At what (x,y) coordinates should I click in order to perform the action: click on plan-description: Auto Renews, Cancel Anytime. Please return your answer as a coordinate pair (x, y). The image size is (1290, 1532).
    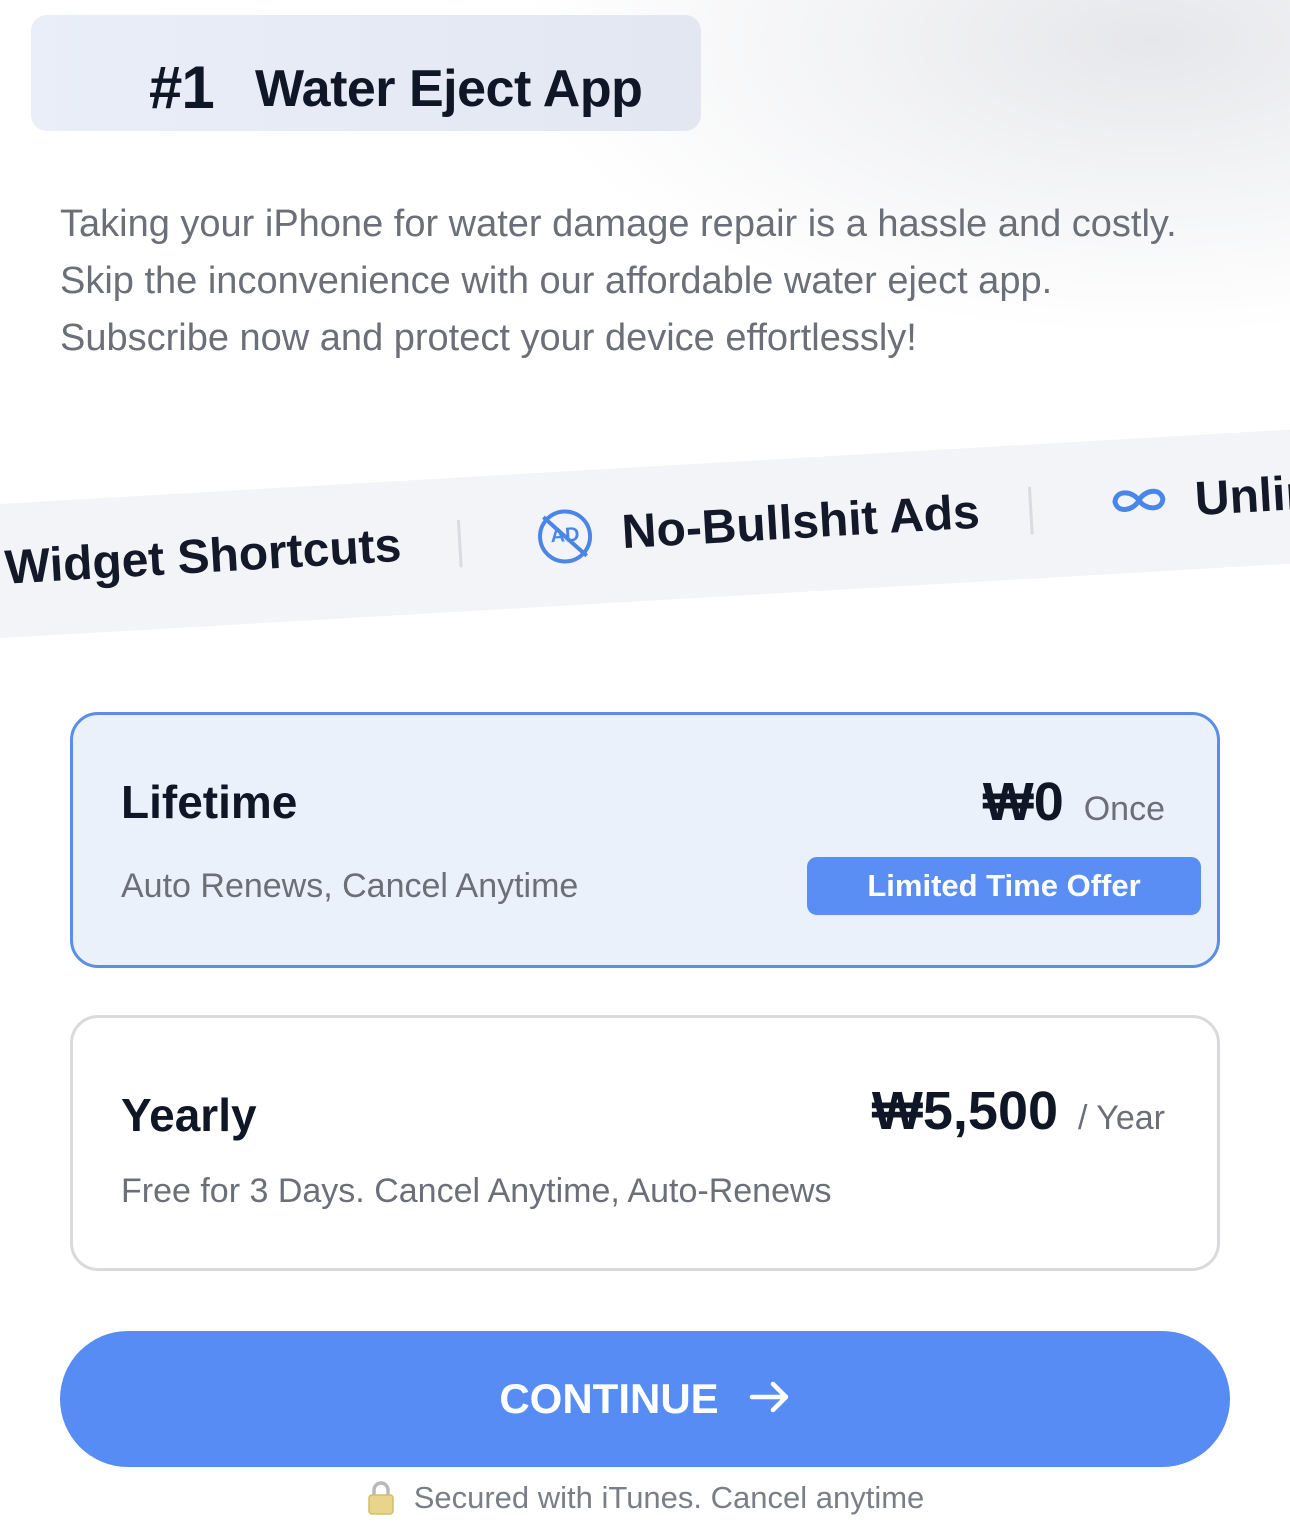
    Looking at the image, I should click on (350, 886).